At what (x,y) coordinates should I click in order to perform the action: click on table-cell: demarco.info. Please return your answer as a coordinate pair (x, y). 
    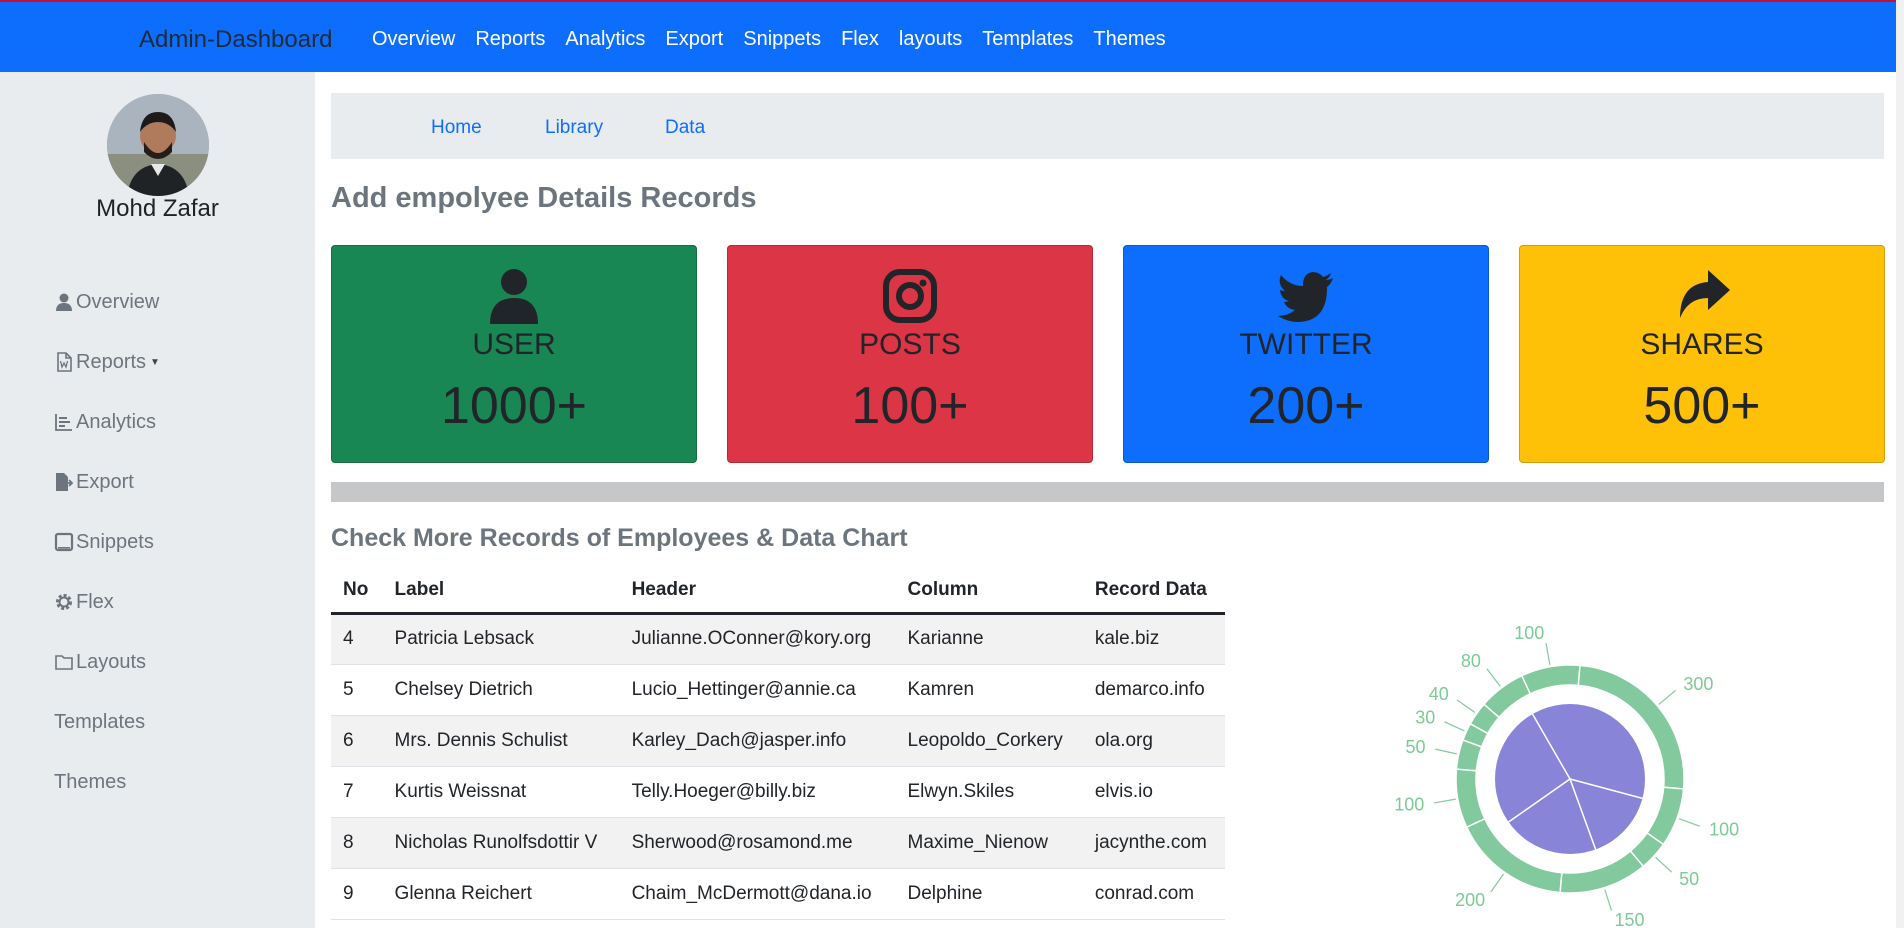
    Looking at the image, I should click on (1153, 690).